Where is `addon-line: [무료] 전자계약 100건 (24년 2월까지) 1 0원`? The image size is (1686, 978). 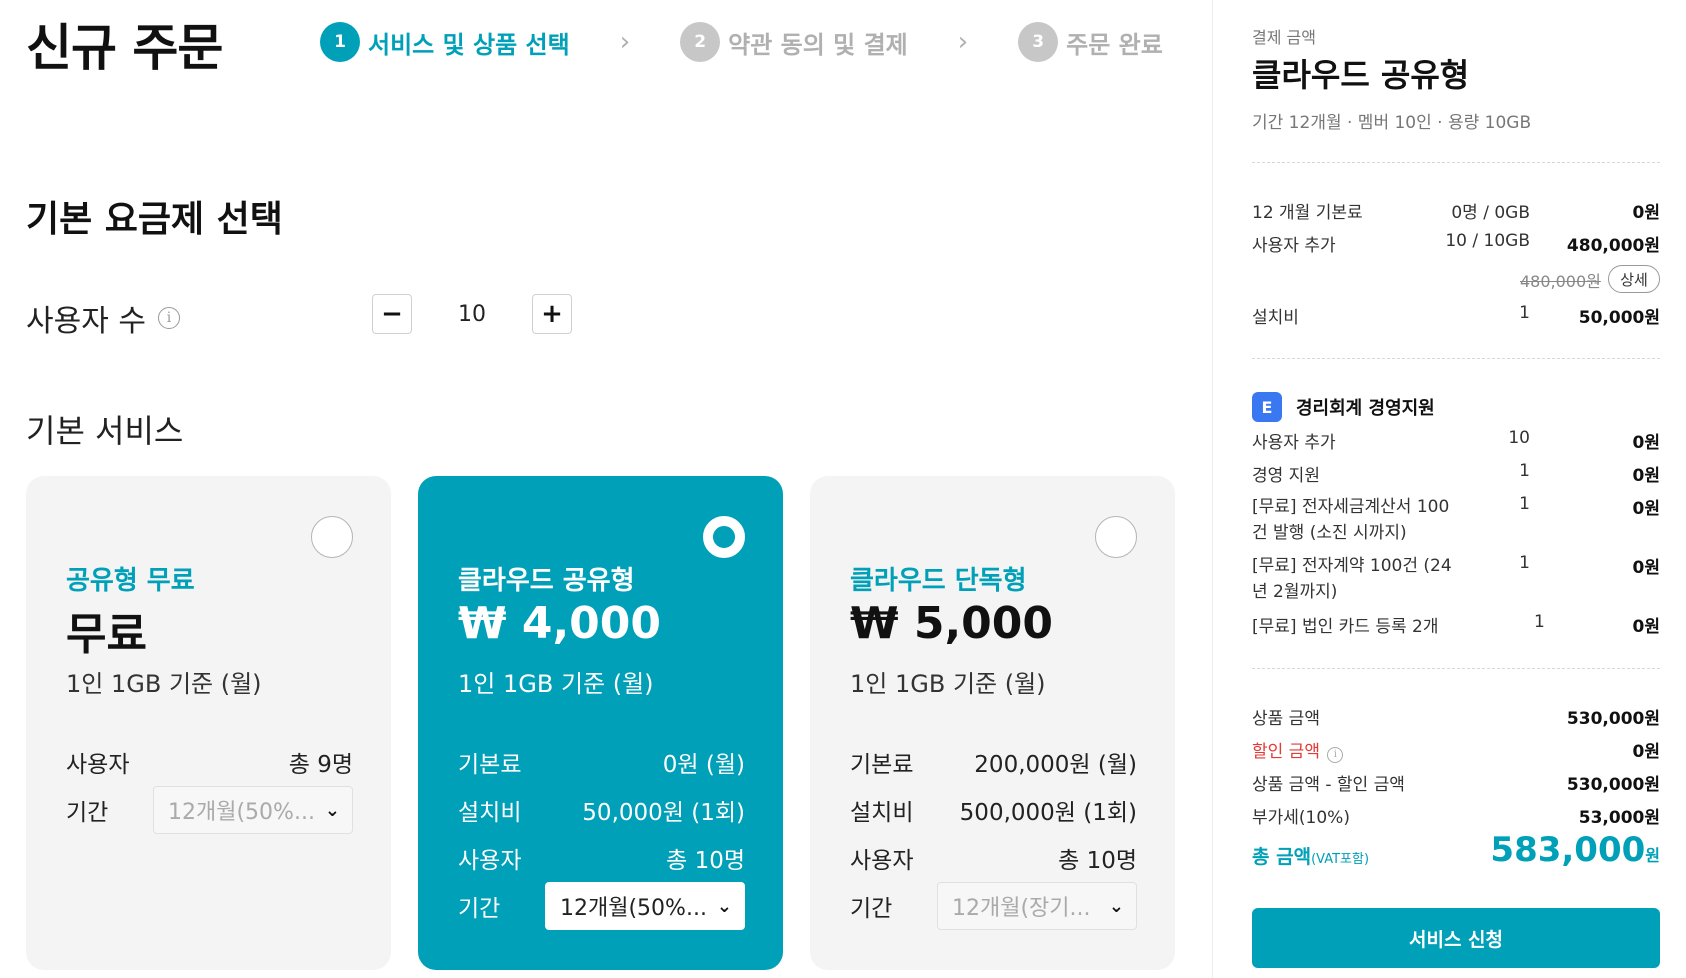 addon-line: [무료] 전자계약 100건 (24년 2월까지) 1 0원 is located at coordinates (1456, 579).